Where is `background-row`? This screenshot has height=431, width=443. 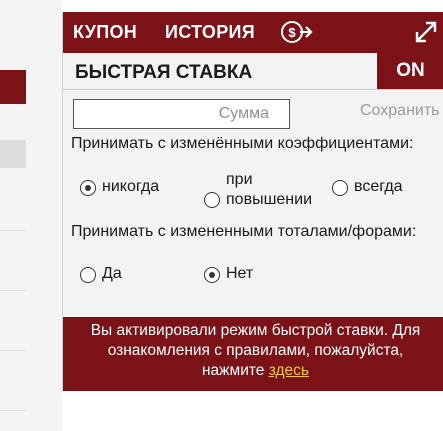 background-row is located at coordinates (13, 154).